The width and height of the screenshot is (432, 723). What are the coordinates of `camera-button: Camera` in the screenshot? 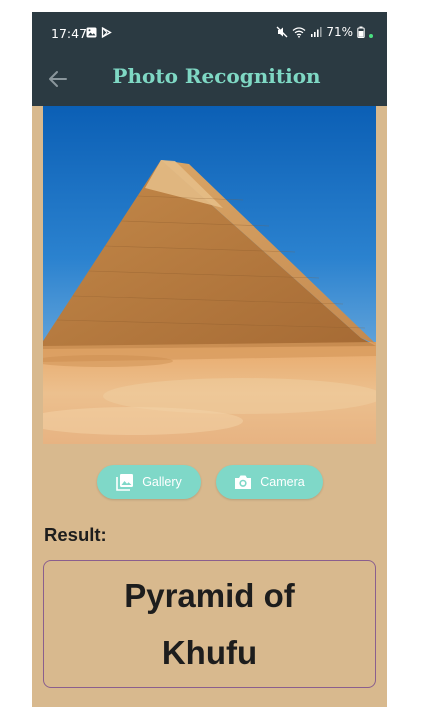 It's located at (269, 482).